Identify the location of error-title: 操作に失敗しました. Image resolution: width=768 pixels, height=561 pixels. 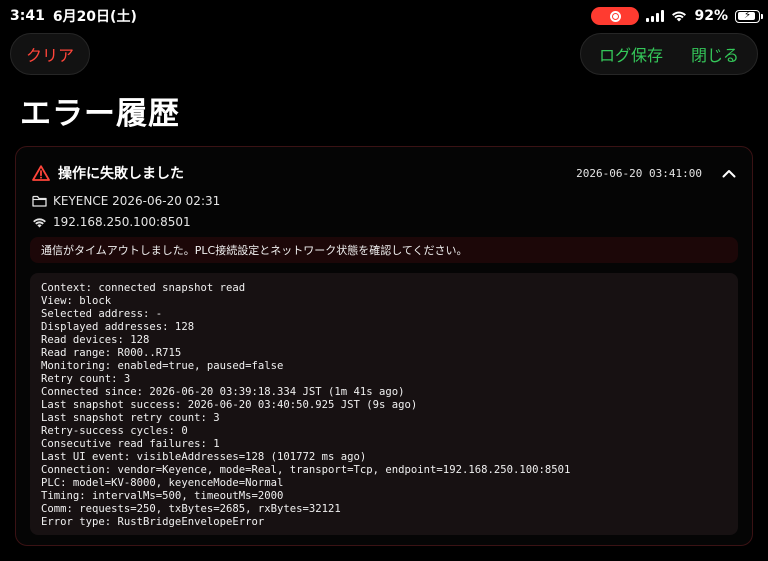
(121, 174).